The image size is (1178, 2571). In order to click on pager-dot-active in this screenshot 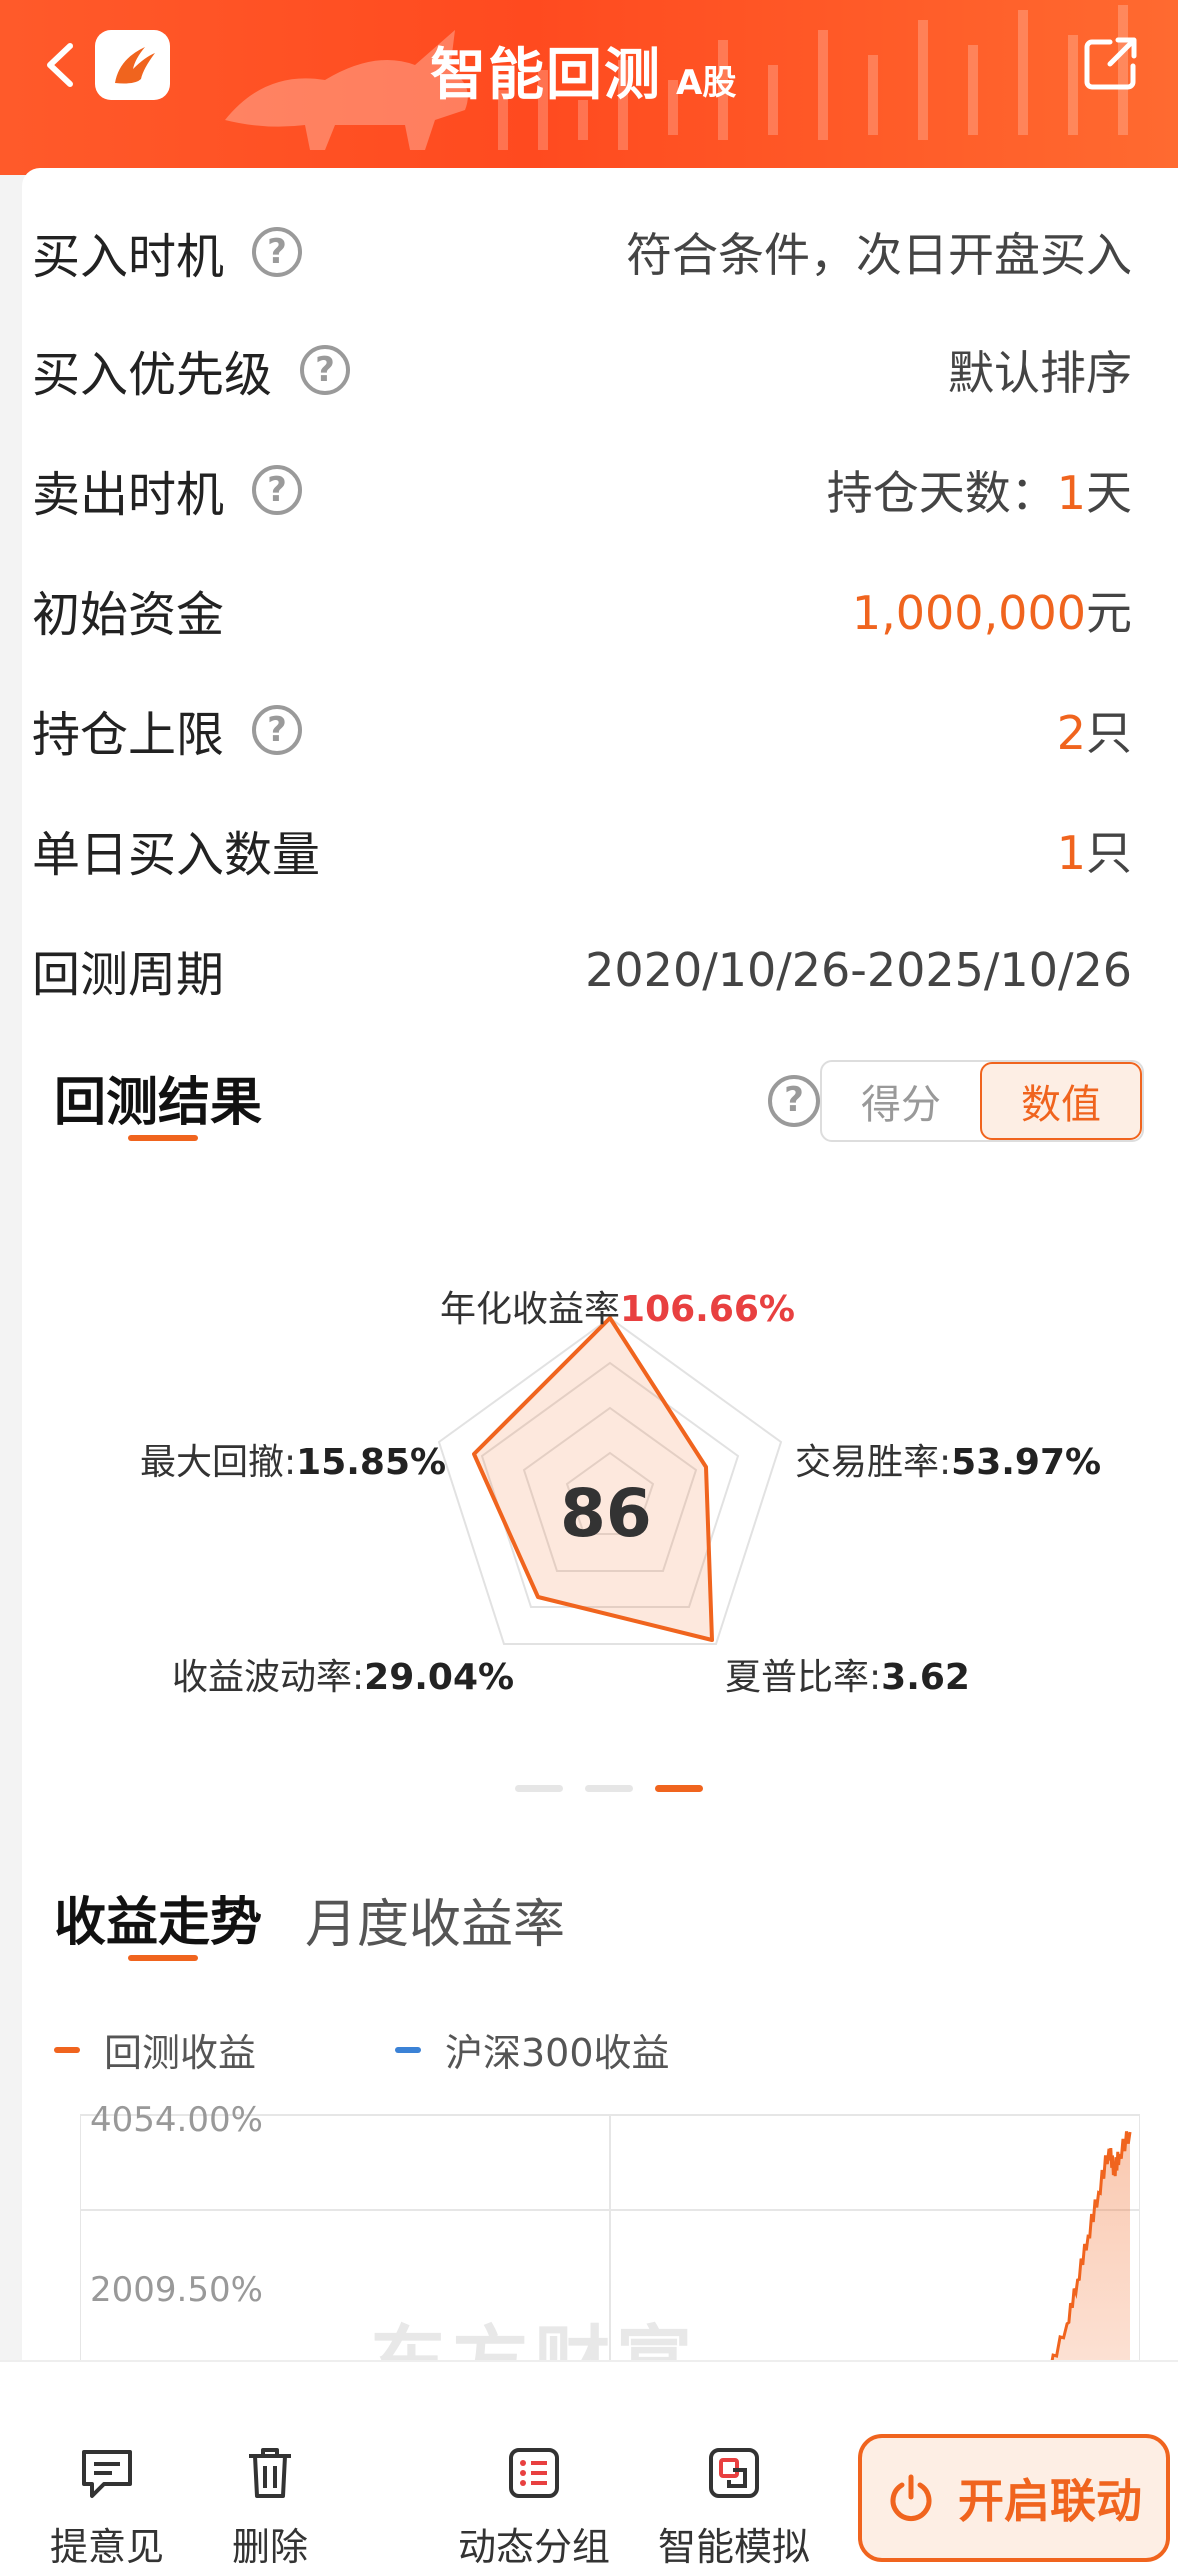, I will do `click(679, 1788)`.